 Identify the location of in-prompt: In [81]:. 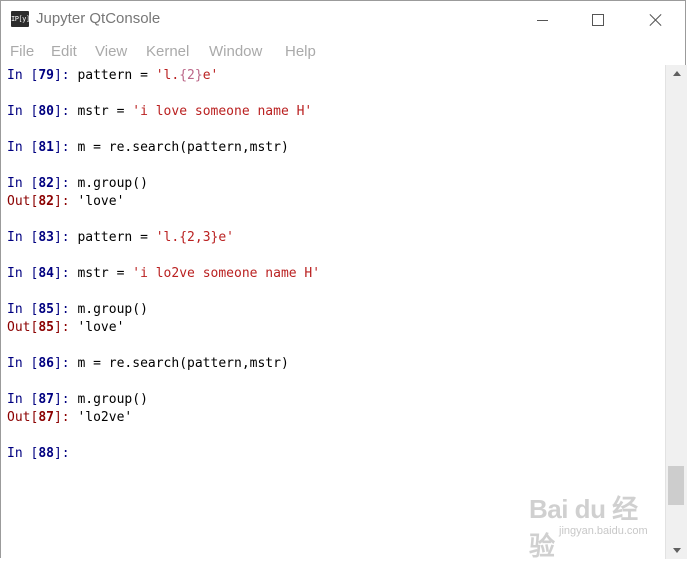
(42, 147).